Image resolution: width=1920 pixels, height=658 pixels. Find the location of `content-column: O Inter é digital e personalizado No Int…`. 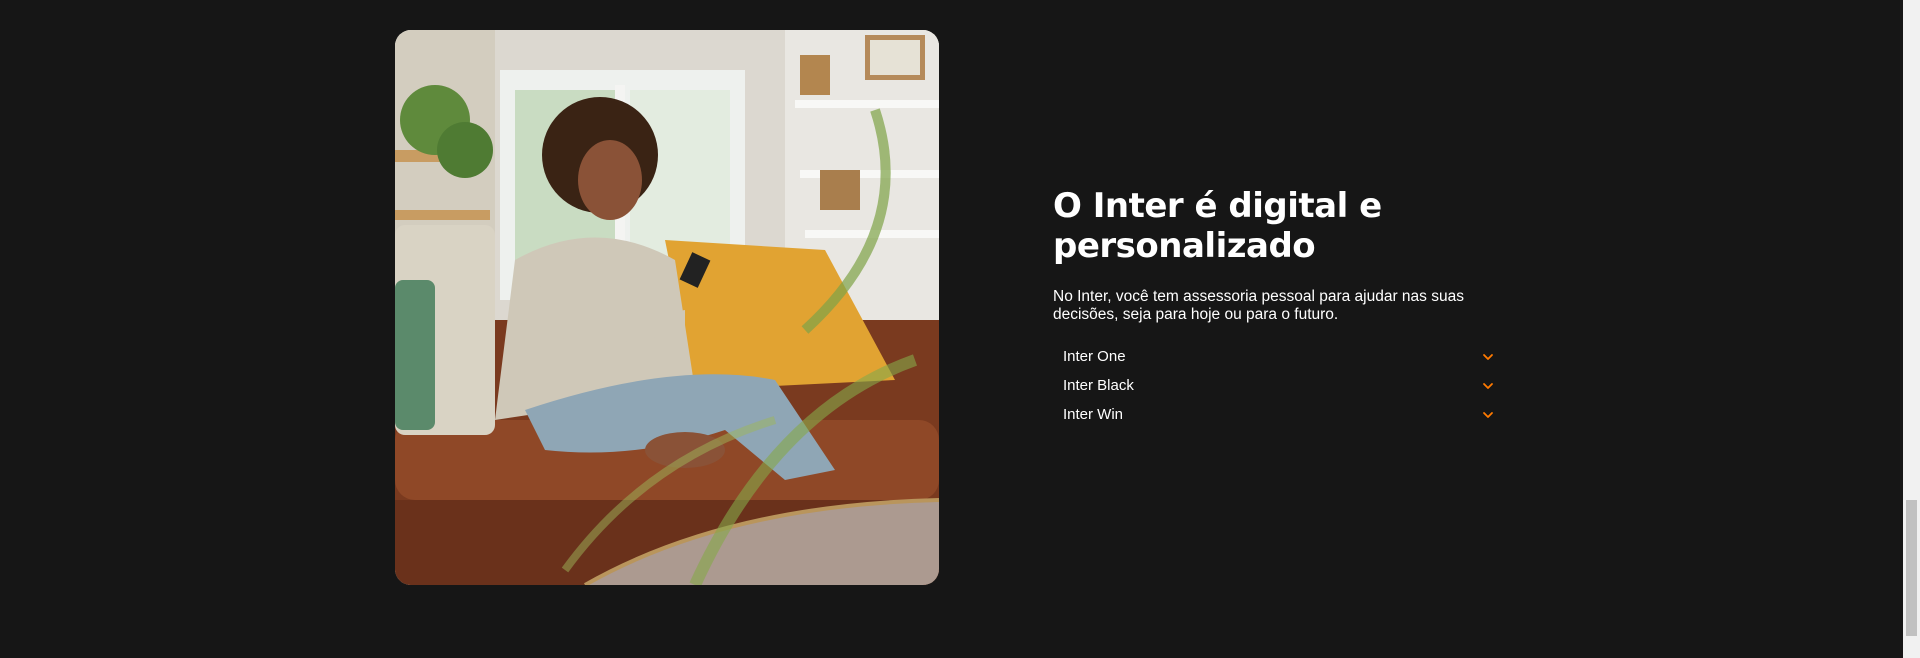

content-column: O Inter é digital e personalizado No Int… is located at coordinates (1275, 315).